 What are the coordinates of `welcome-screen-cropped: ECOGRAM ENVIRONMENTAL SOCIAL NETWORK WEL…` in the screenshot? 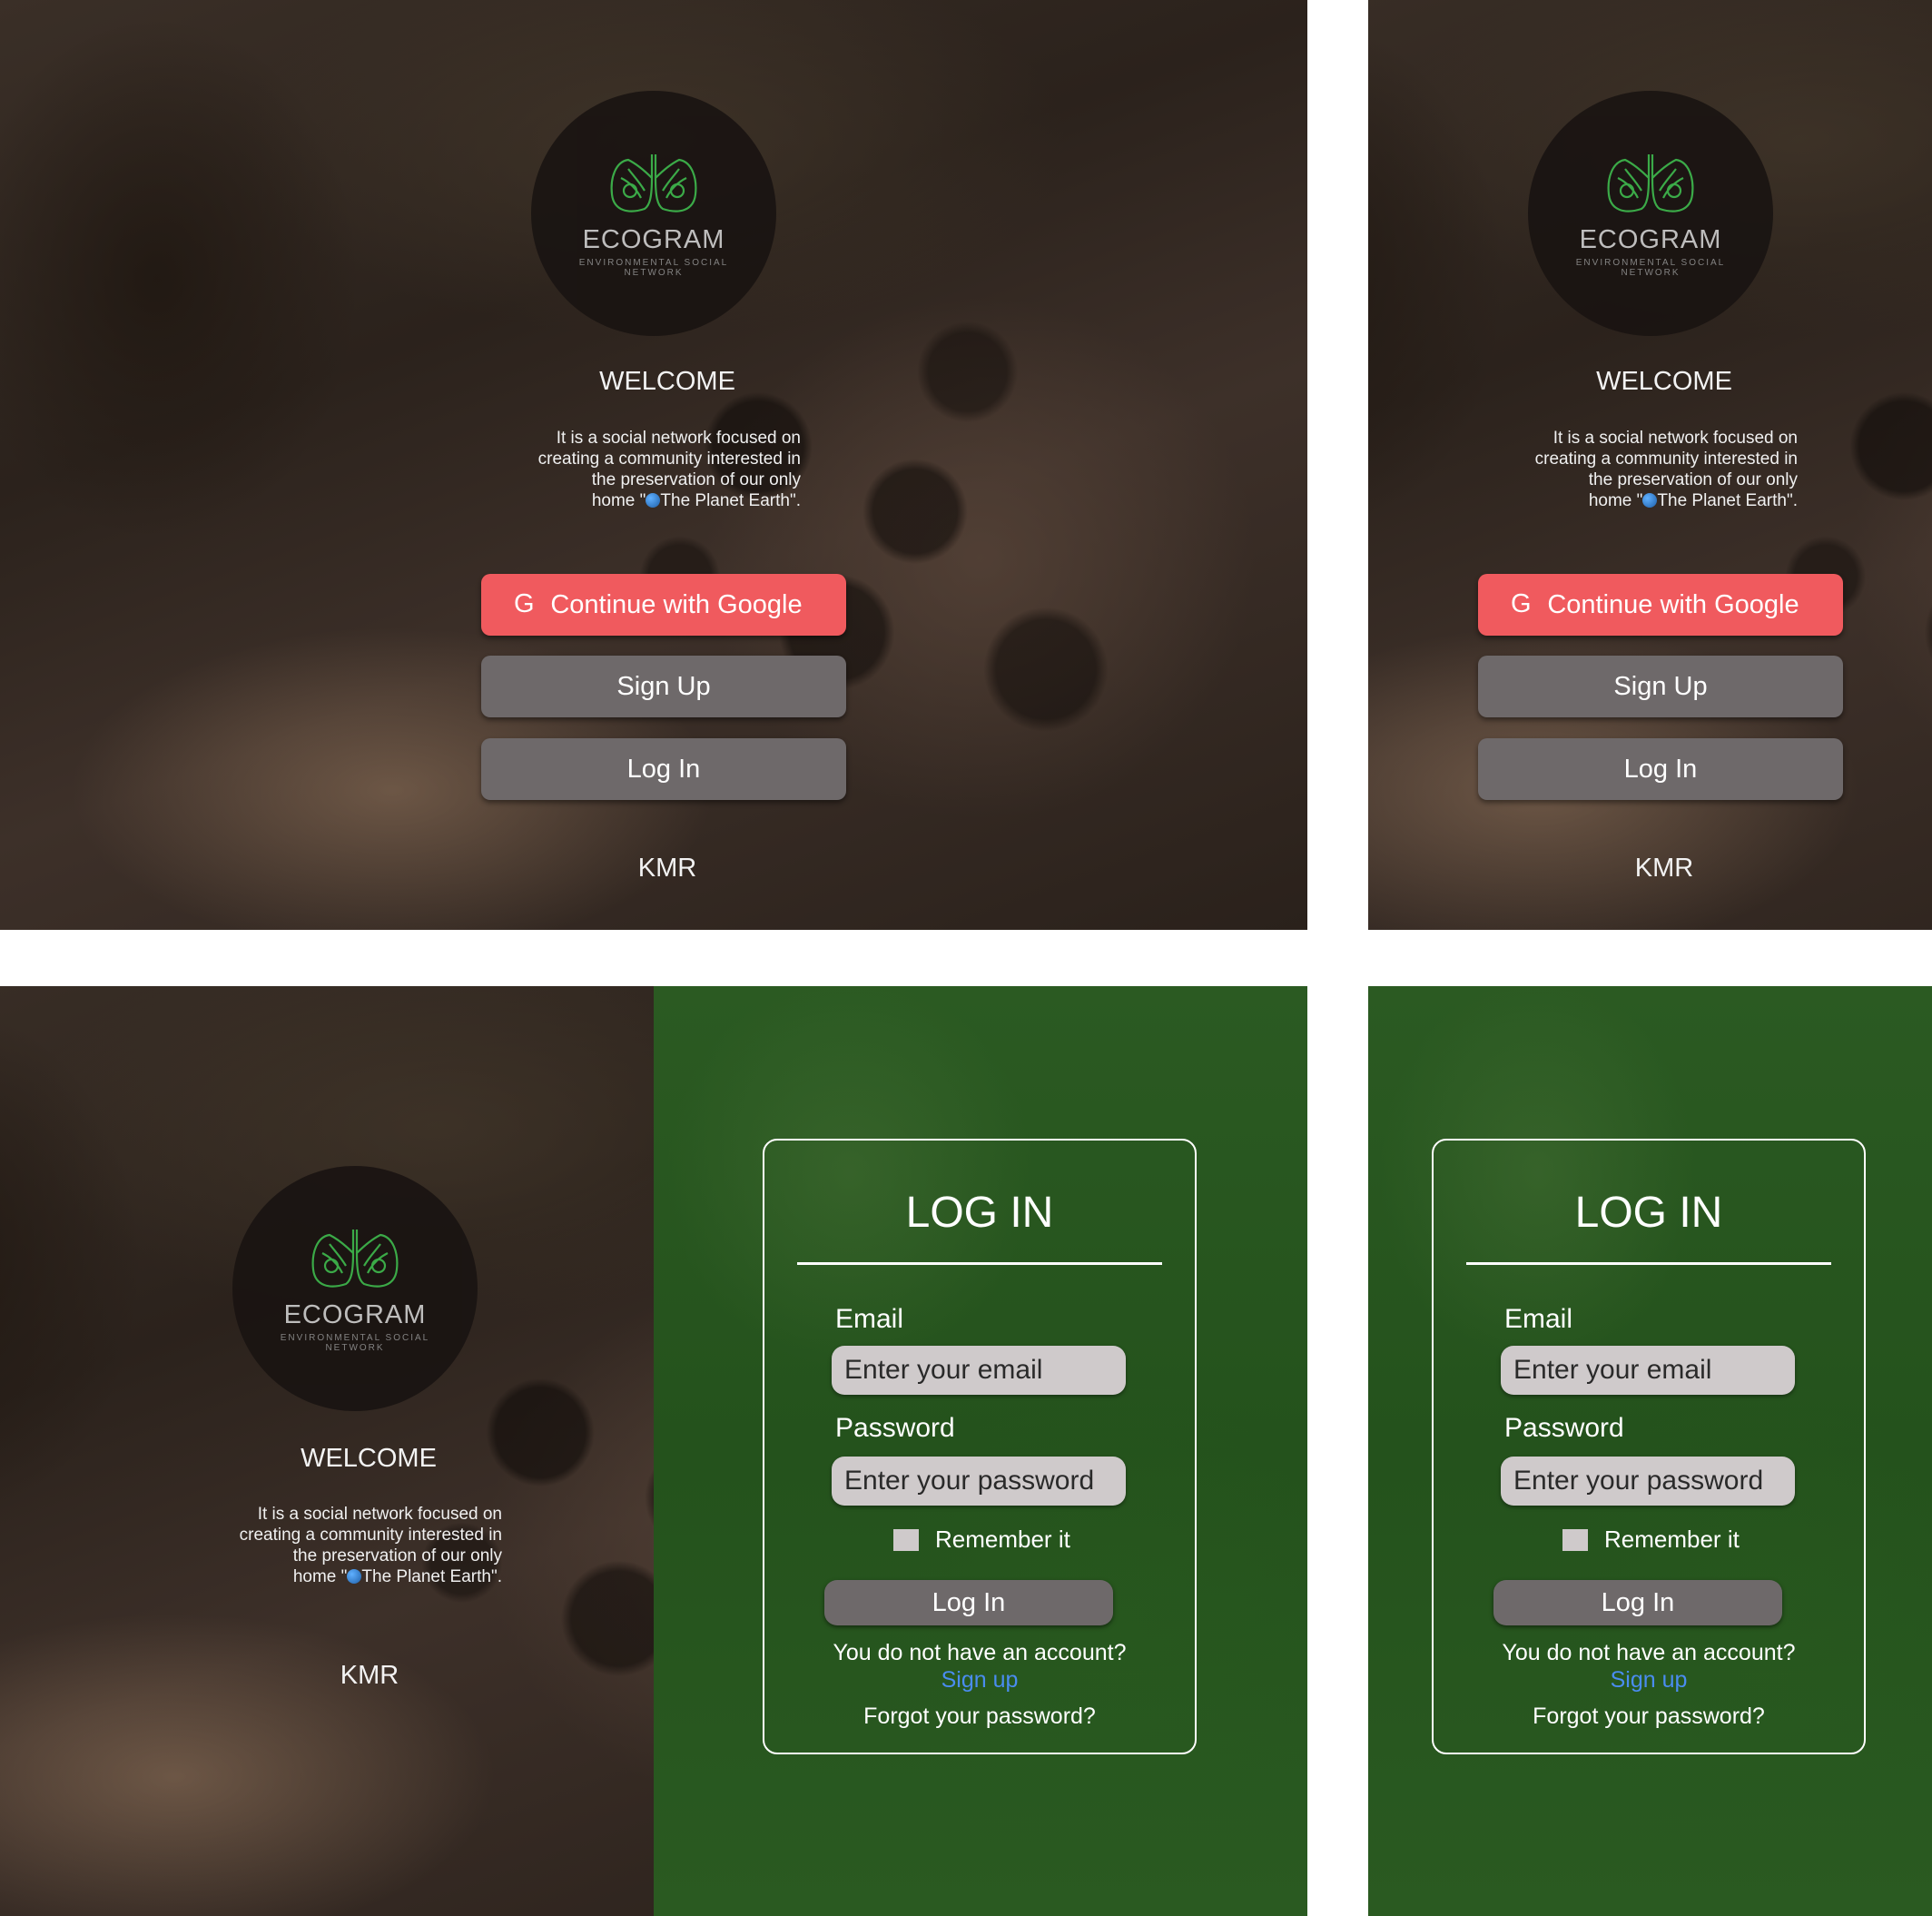 It's located at (1650, 465).